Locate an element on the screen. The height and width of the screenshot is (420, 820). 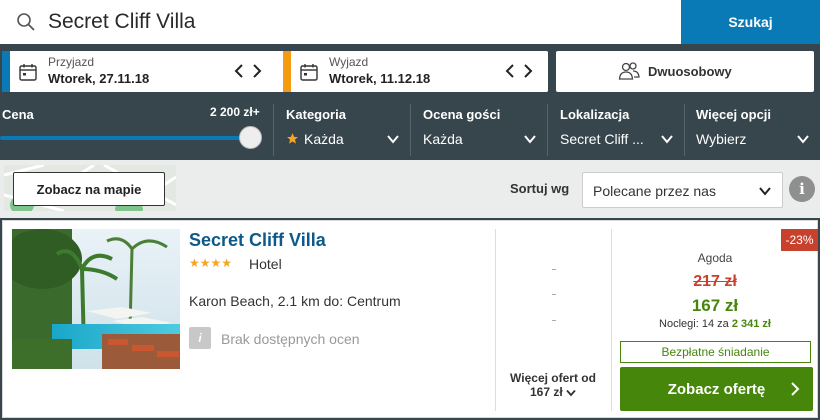
hotel-photo-image is located at coordinates (96, 299).